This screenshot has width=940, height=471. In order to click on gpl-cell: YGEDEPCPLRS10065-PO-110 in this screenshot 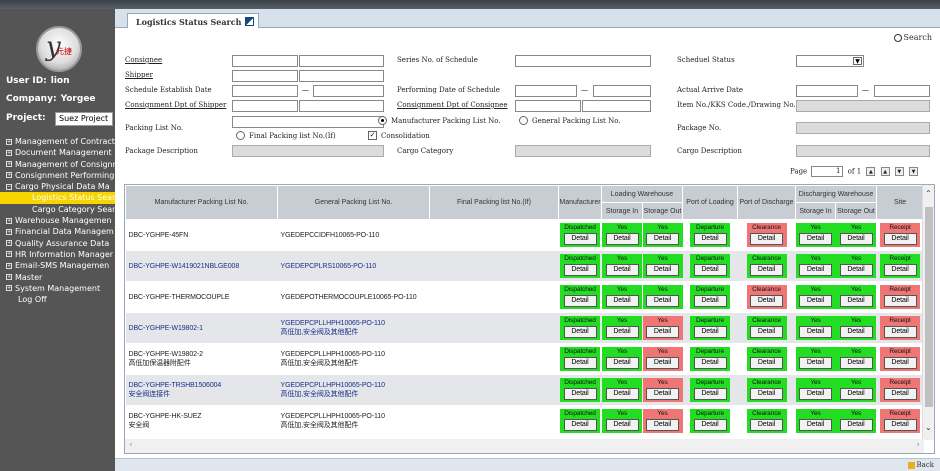, I will do `click(353, 266)`.